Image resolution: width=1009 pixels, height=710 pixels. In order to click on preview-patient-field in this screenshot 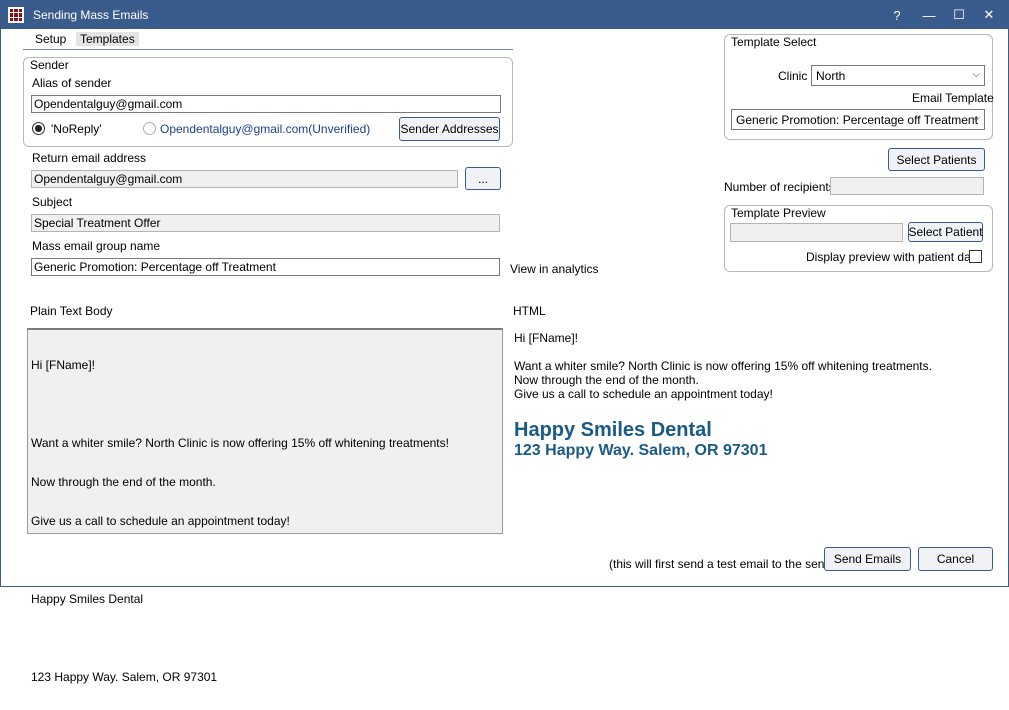, I will do `click(816, 232)`.